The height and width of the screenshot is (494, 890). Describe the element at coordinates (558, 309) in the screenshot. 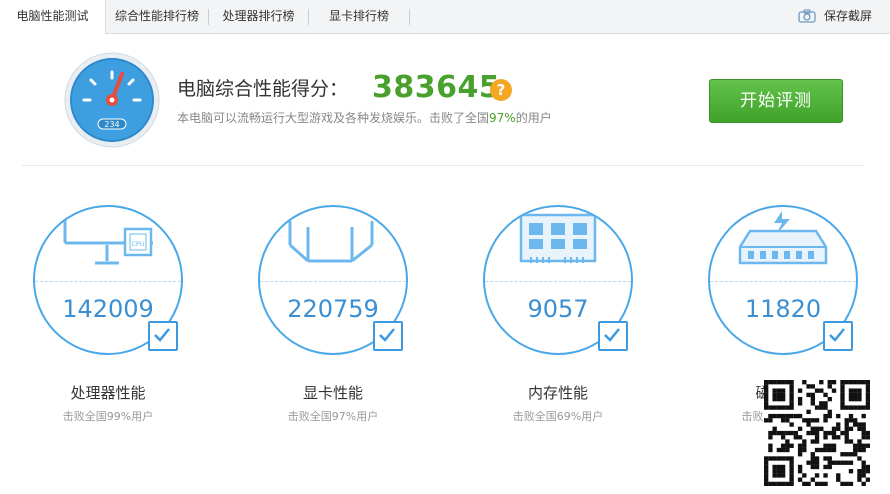

I see `memory-score: 9057` at that location.